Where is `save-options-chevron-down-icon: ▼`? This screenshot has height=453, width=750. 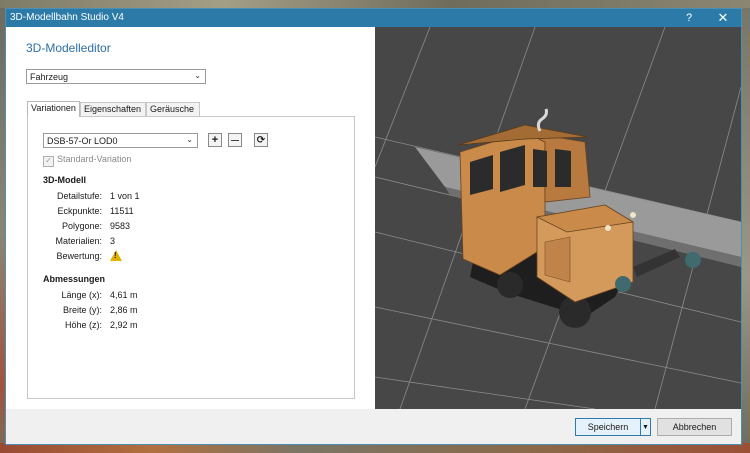
save-options-chevron-down-icon: ▼ is located at coordinates (645, 427).